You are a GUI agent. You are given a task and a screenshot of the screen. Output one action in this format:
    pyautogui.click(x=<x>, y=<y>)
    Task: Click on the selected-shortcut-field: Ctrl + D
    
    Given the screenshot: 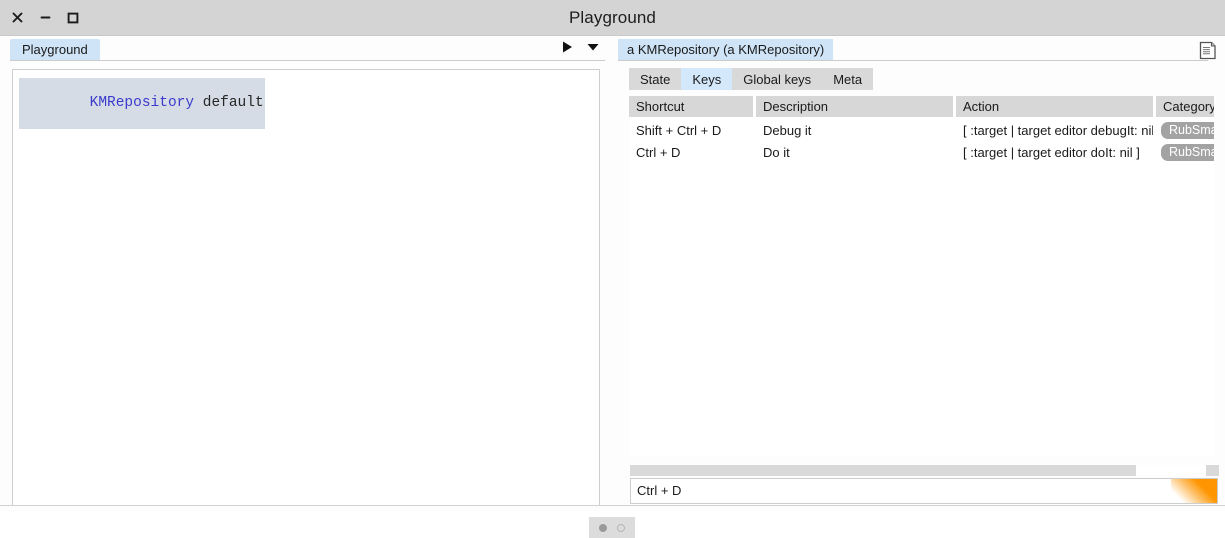 What is the action you would take?
    pyautogui.click(x=924, y=491)
    